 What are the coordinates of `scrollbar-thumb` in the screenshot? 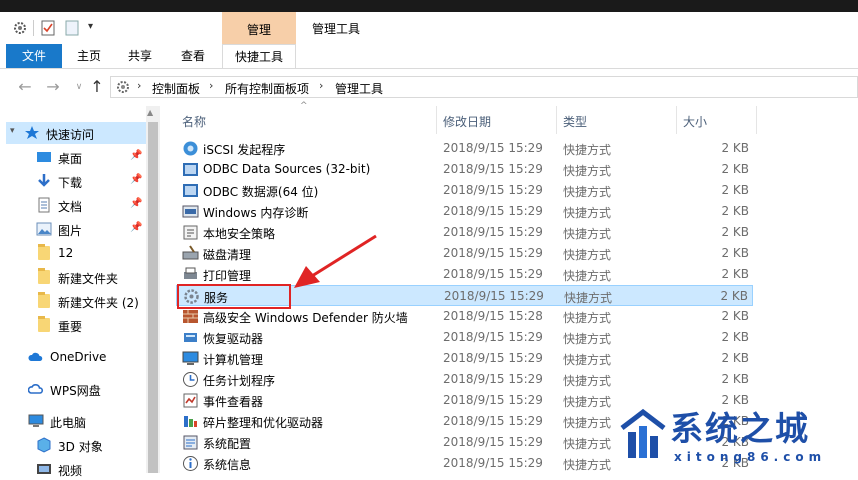 It's located at (153, 297).